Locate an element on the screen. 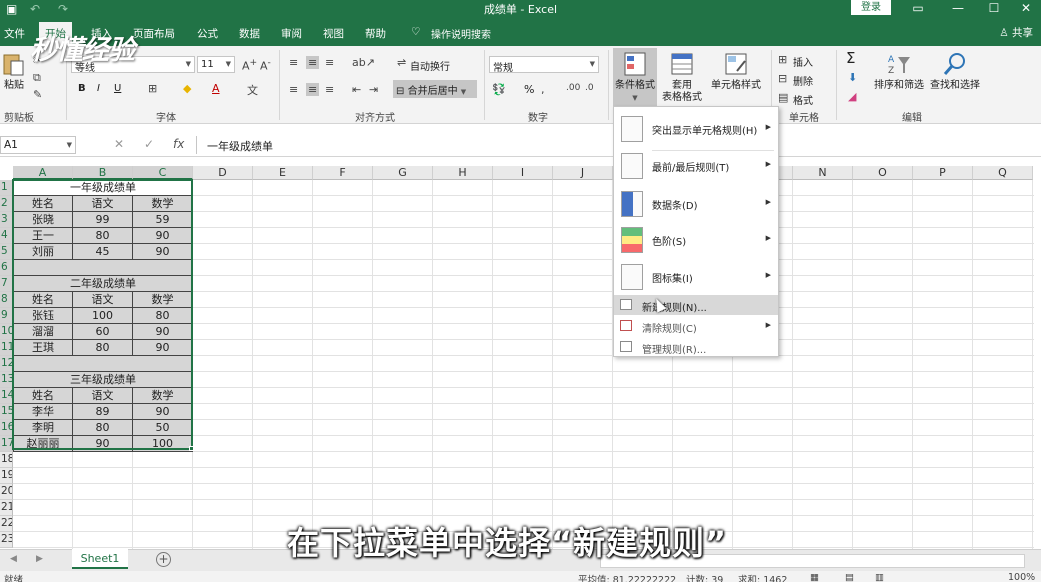 This screenshot has width=1041, height=582. column-header: H is located at coordinates (463, 173).